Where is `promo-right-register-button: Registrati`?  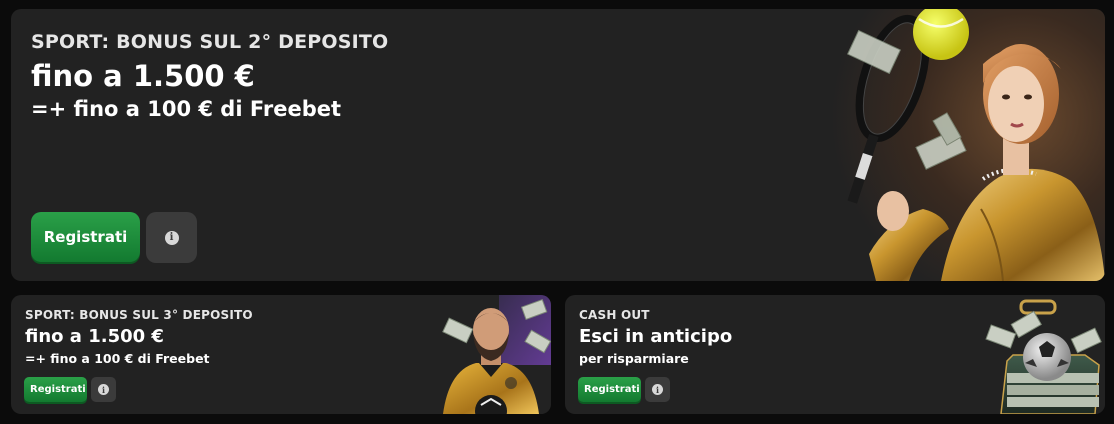 promo-right-register-button: Registrati is located at coordinates (609, 389).